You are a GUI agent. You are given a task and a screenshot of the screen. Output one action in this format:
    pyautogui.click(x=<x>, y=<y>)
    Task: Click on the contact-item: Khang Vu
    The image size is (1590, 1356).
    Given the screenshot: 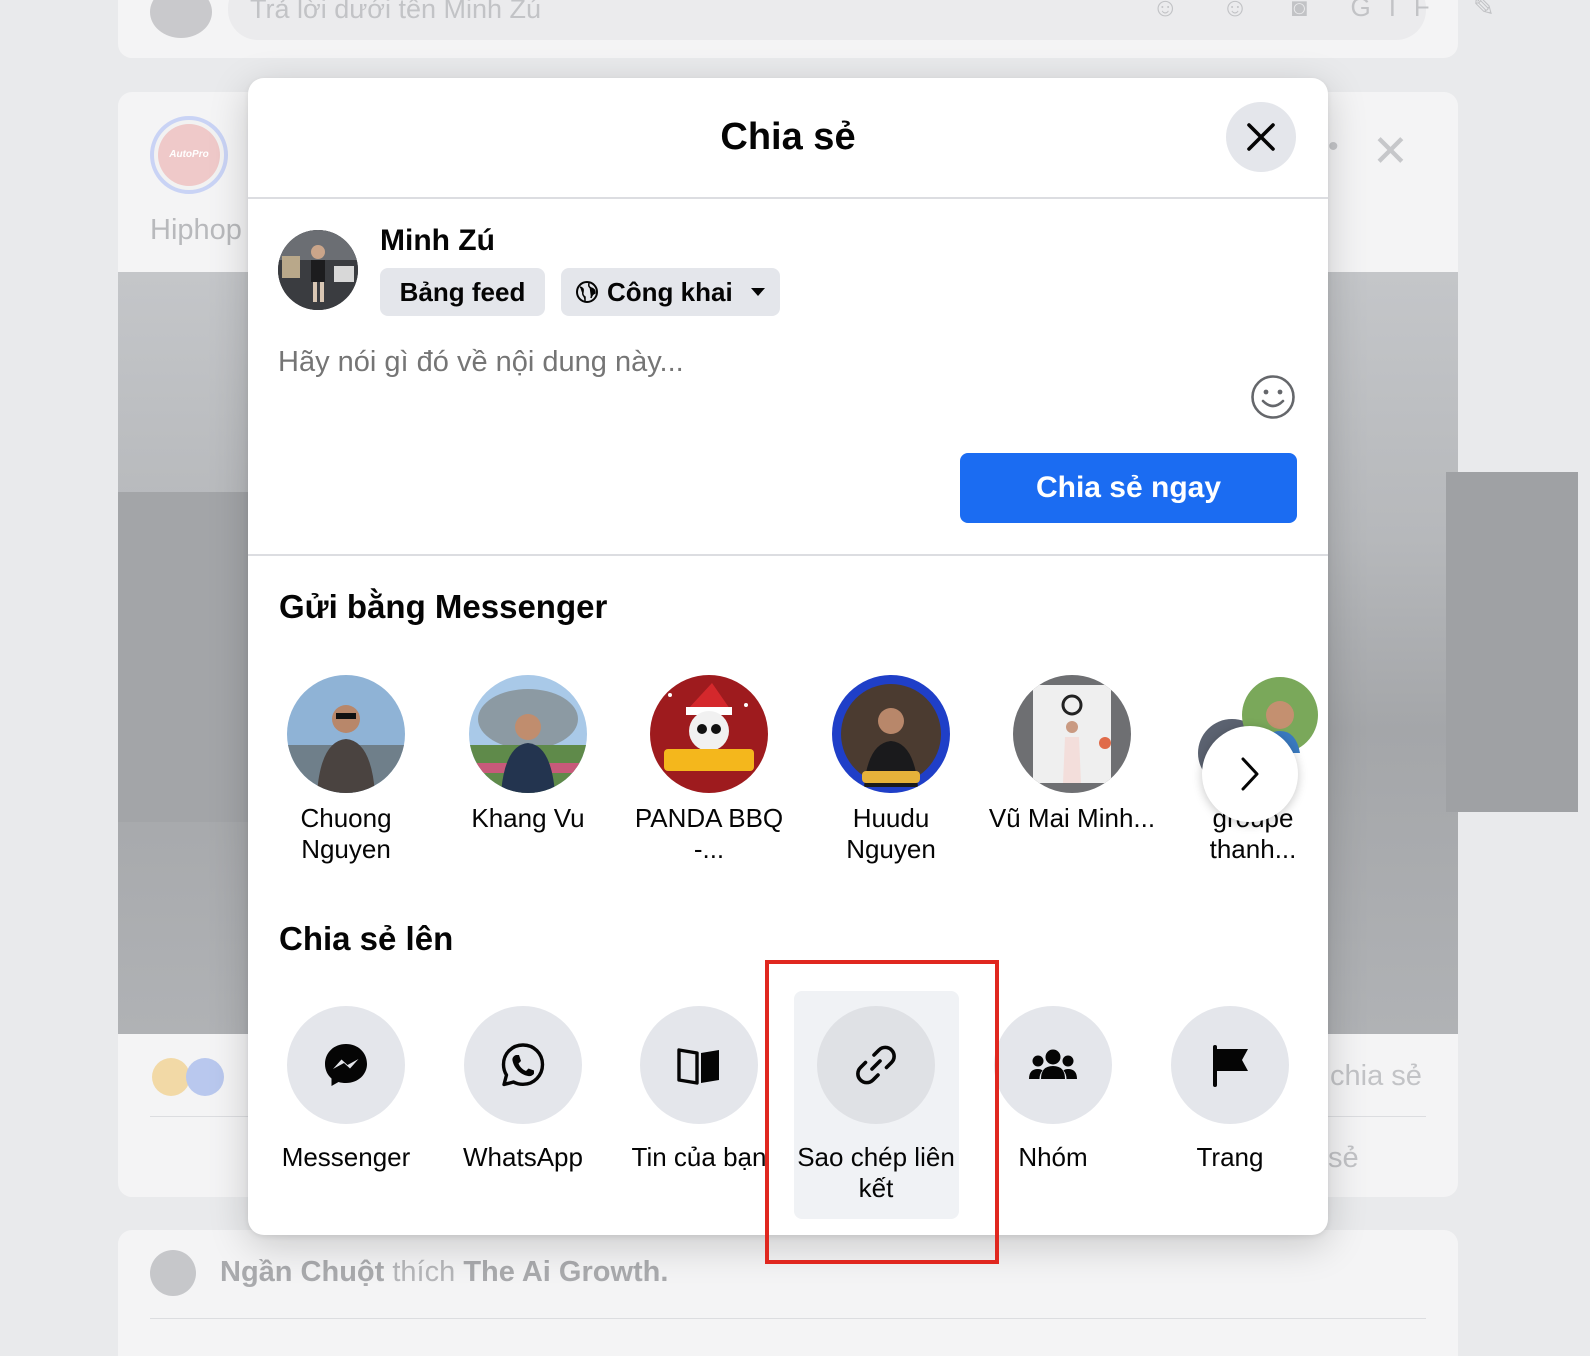 What is the action you would take?
    pyautogui.click(x=528, y=754)
    